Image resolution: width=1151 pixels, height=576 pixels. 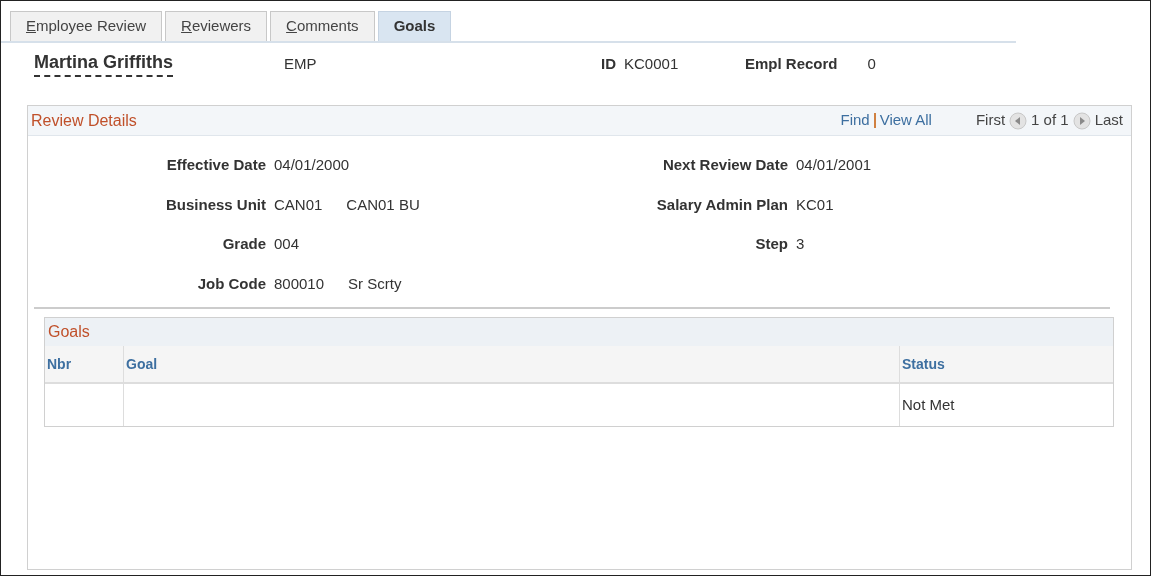 What do you see at coordinates (215, 165) in the screenshot?
I see `field-label: Effective Date` at bounding box center [215, 165].